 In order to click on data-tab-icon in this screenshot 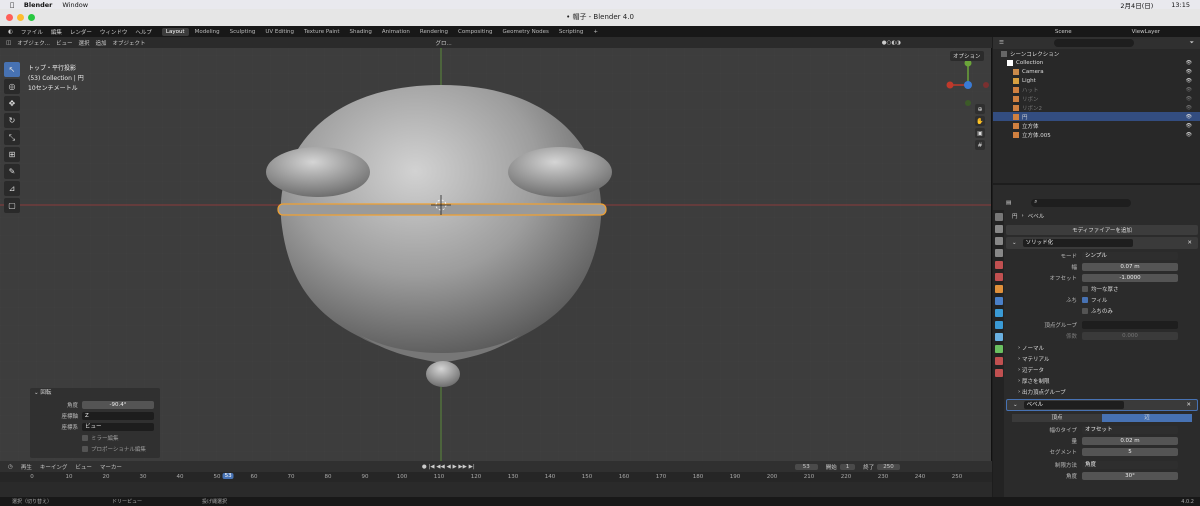, I will do `click(999, 349)`.